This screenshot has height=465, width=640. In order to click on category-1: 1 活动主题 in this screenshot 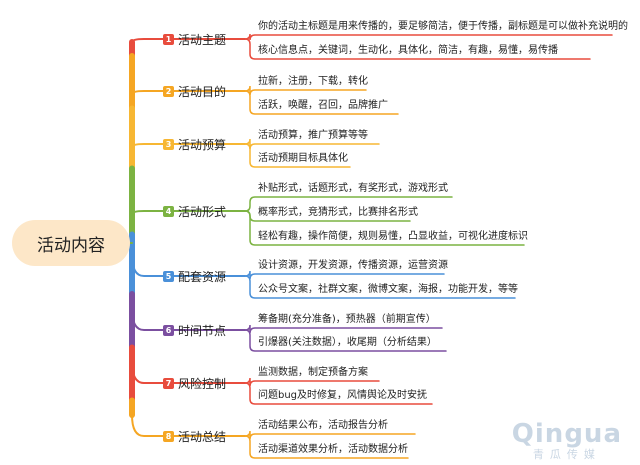, I will do `click(194, 39)`.